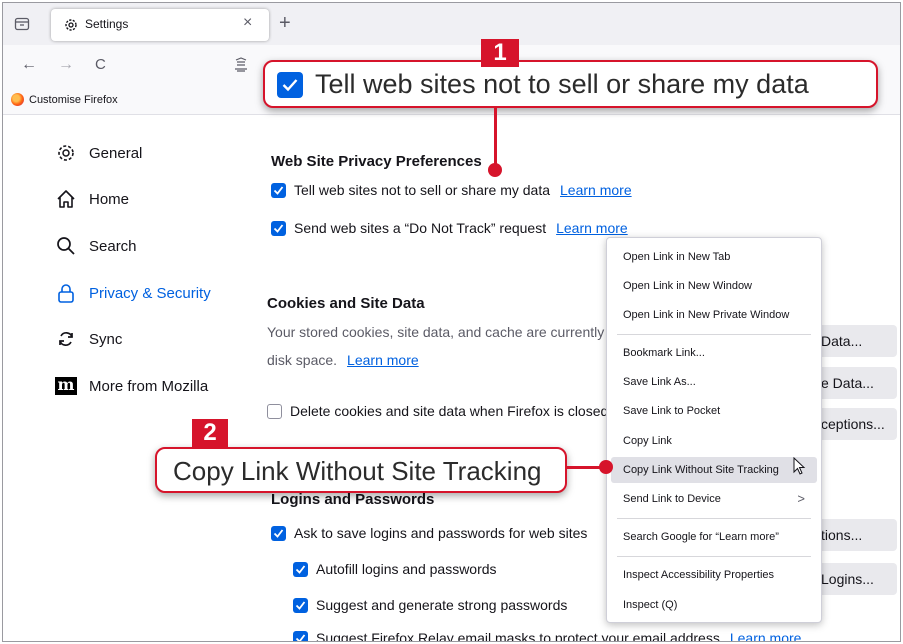 This screenshot has height=644, width=903. I want to click on callout-1-connector, so click(495, 138).